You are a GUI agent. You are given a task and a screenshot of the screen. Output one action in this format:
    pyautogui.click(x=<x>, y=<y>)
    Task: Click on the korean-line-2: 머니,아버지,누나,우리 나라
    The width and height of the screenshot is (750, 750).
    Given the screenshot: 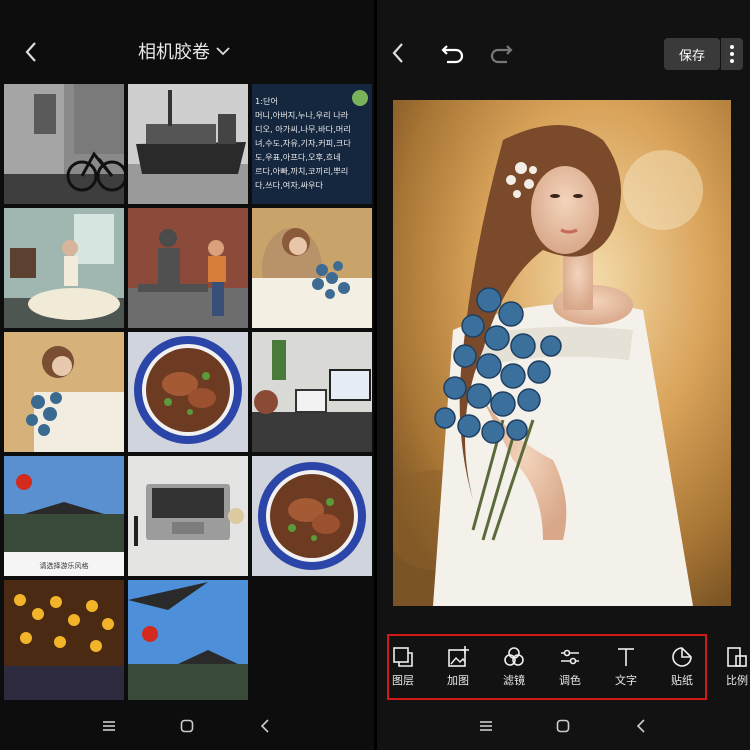 What is the action you would take?
    pyautogui.click(x=302, y=115)
    